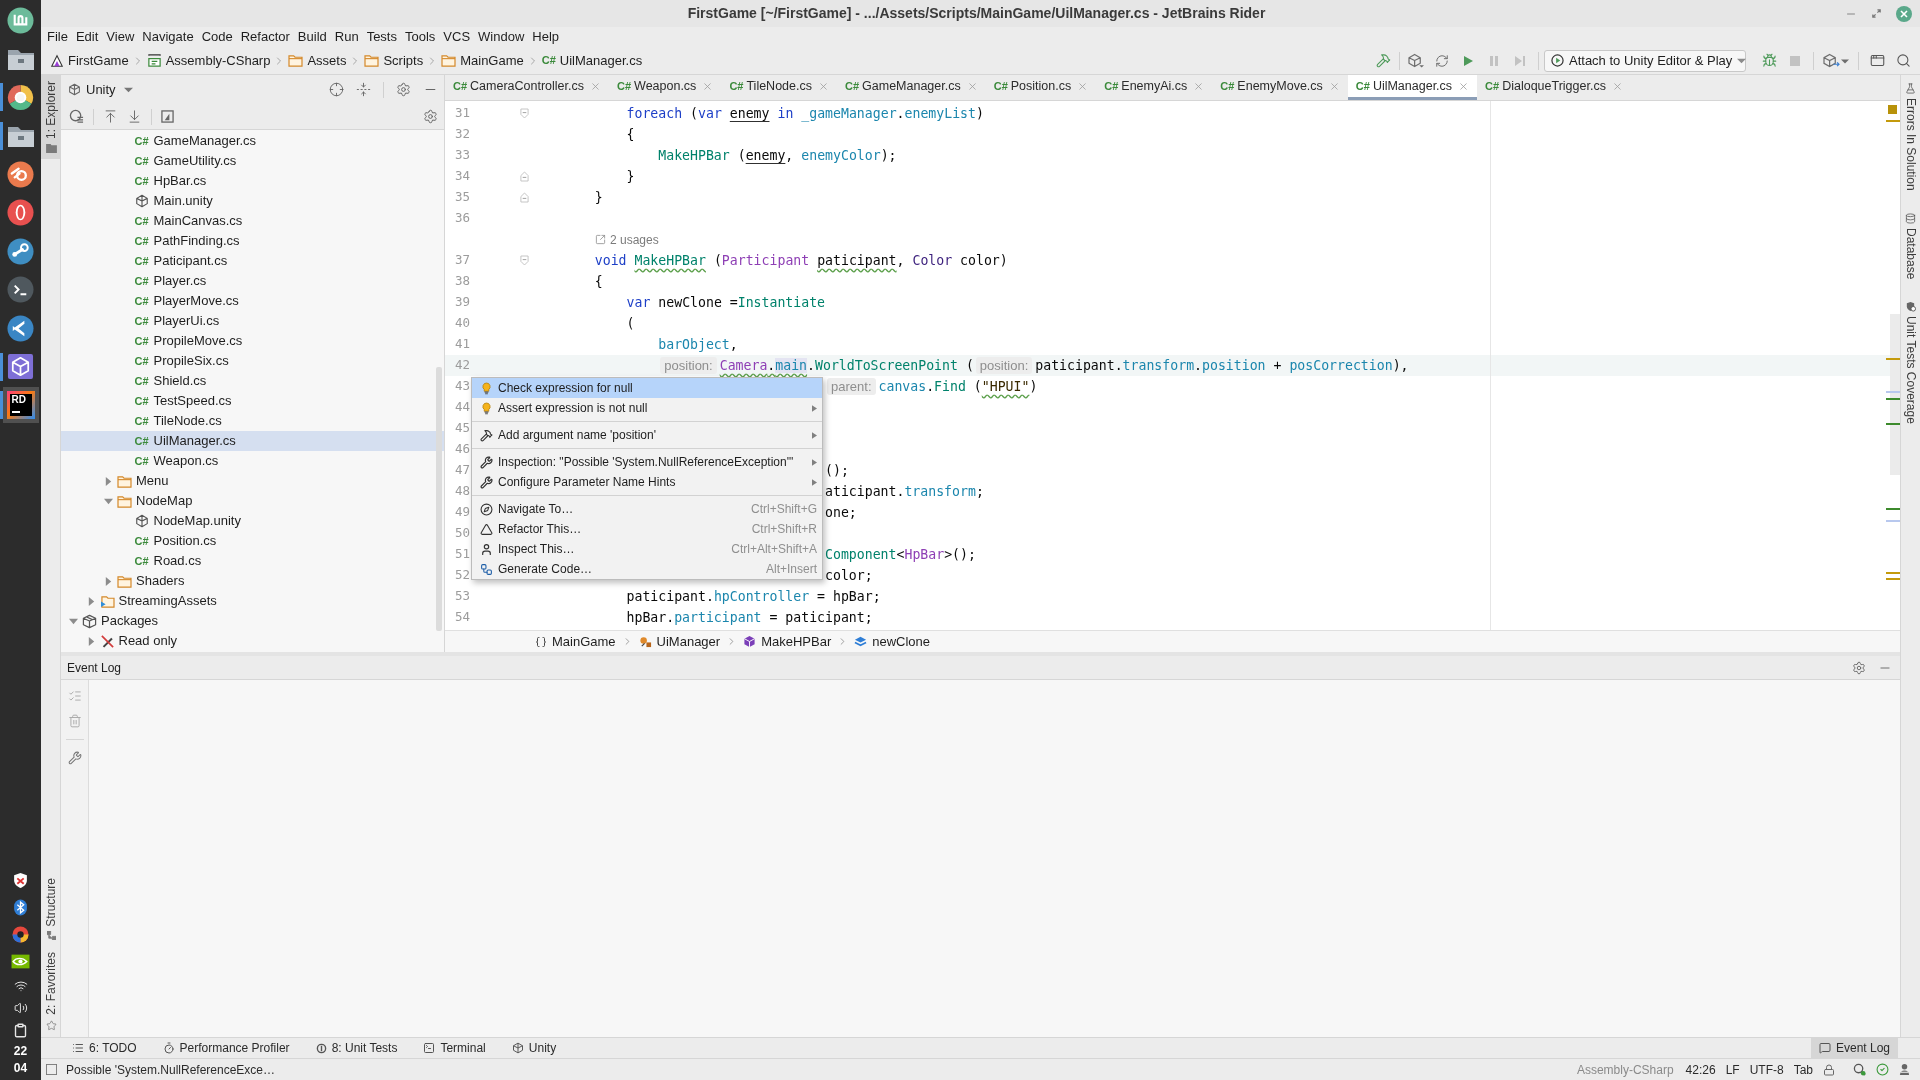 The height and width of the screenshot is (1080, 1920). What do you see at coordinates (647, 549) in the screenshot?
I see `popup-item: Inspect This… Ctrl+Alt+Shift+A` at bounding box center [647, 549].